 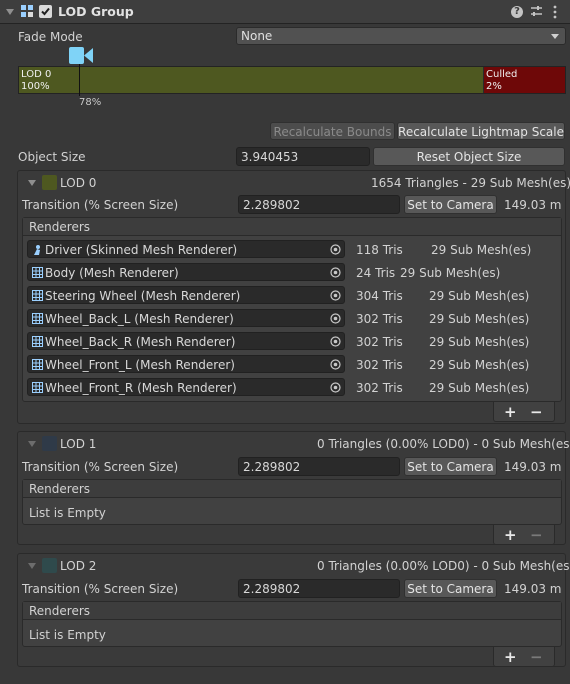 I want to click on lod1-renderers-label: Renderers, so click(x=60, y=489).